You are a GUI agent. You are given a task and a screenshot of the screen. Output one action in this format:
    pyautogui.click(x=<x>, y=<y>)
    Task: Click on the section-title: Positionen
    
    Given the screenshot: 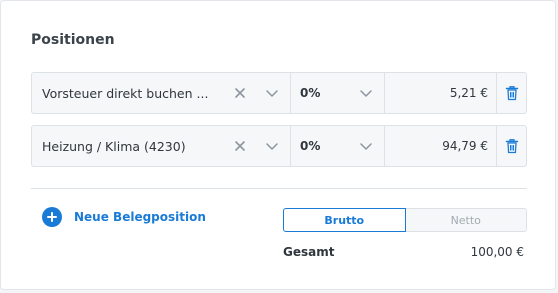 What is the action you would take?
    pyautogui.click(x=73, y=40)
    